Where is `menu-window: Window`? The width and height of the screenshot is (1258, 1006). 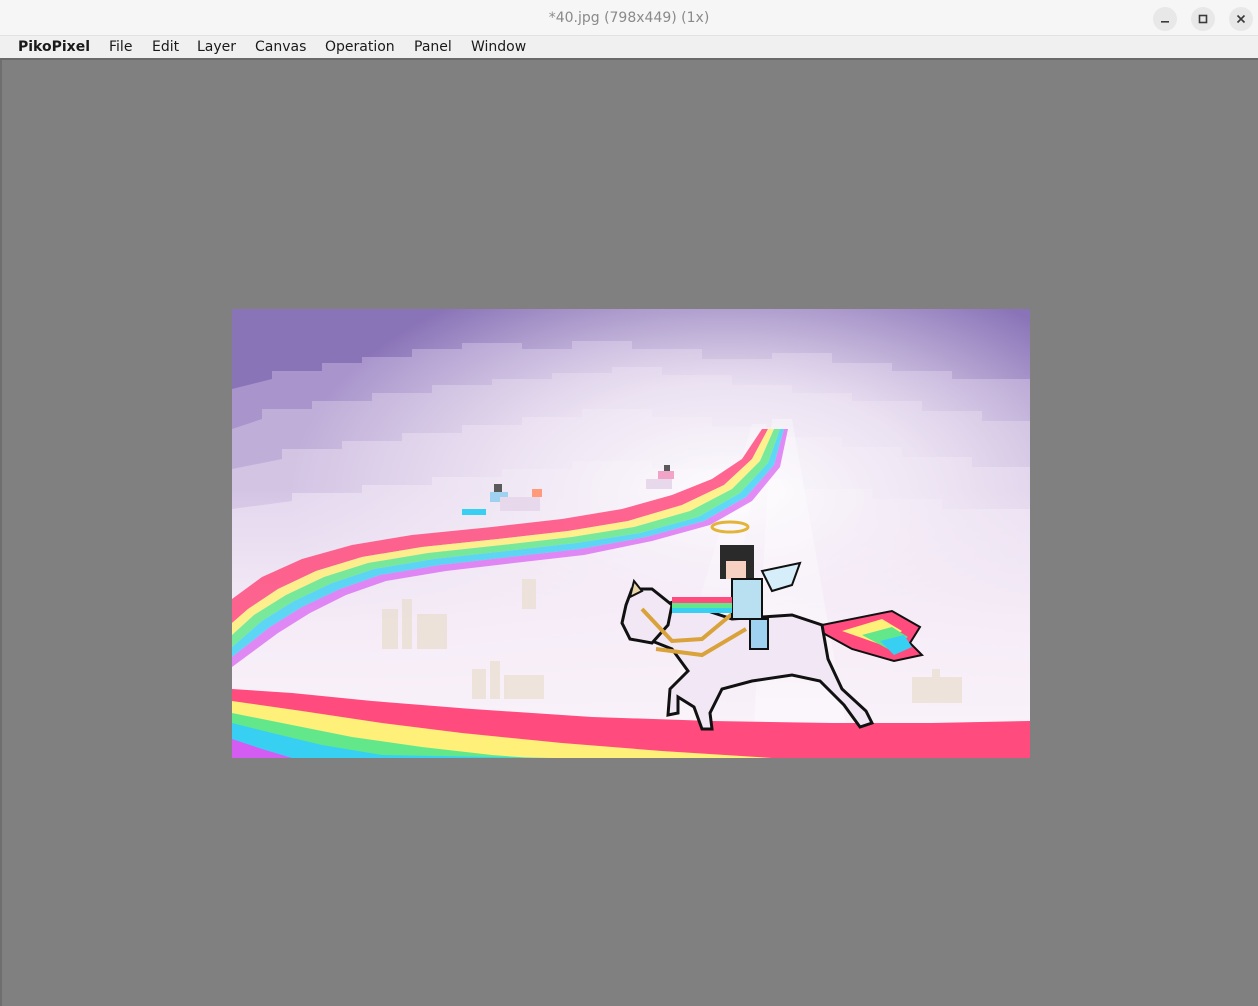
menu-window: Window is located at coordinates (498, 47).